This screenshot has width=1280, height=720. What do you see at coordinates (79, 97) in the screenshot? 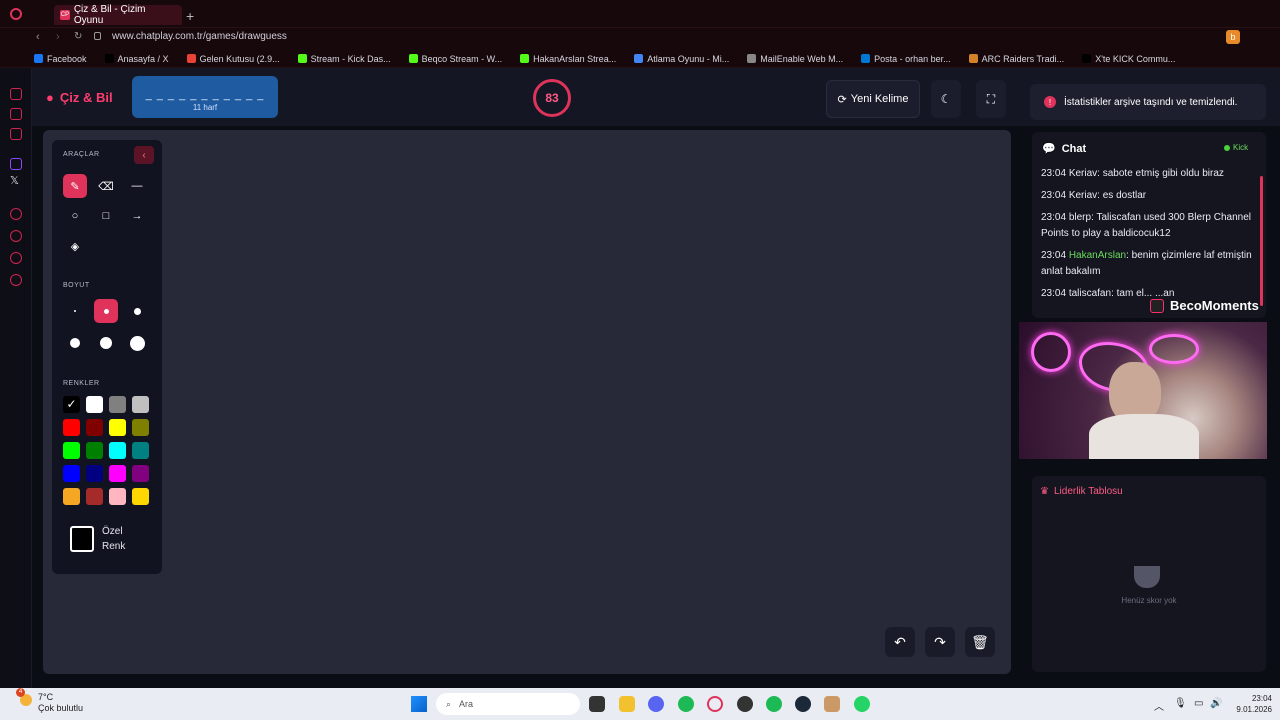
I see `app-logo: ● Çiz & Bil` at bounding box center [79, 97].